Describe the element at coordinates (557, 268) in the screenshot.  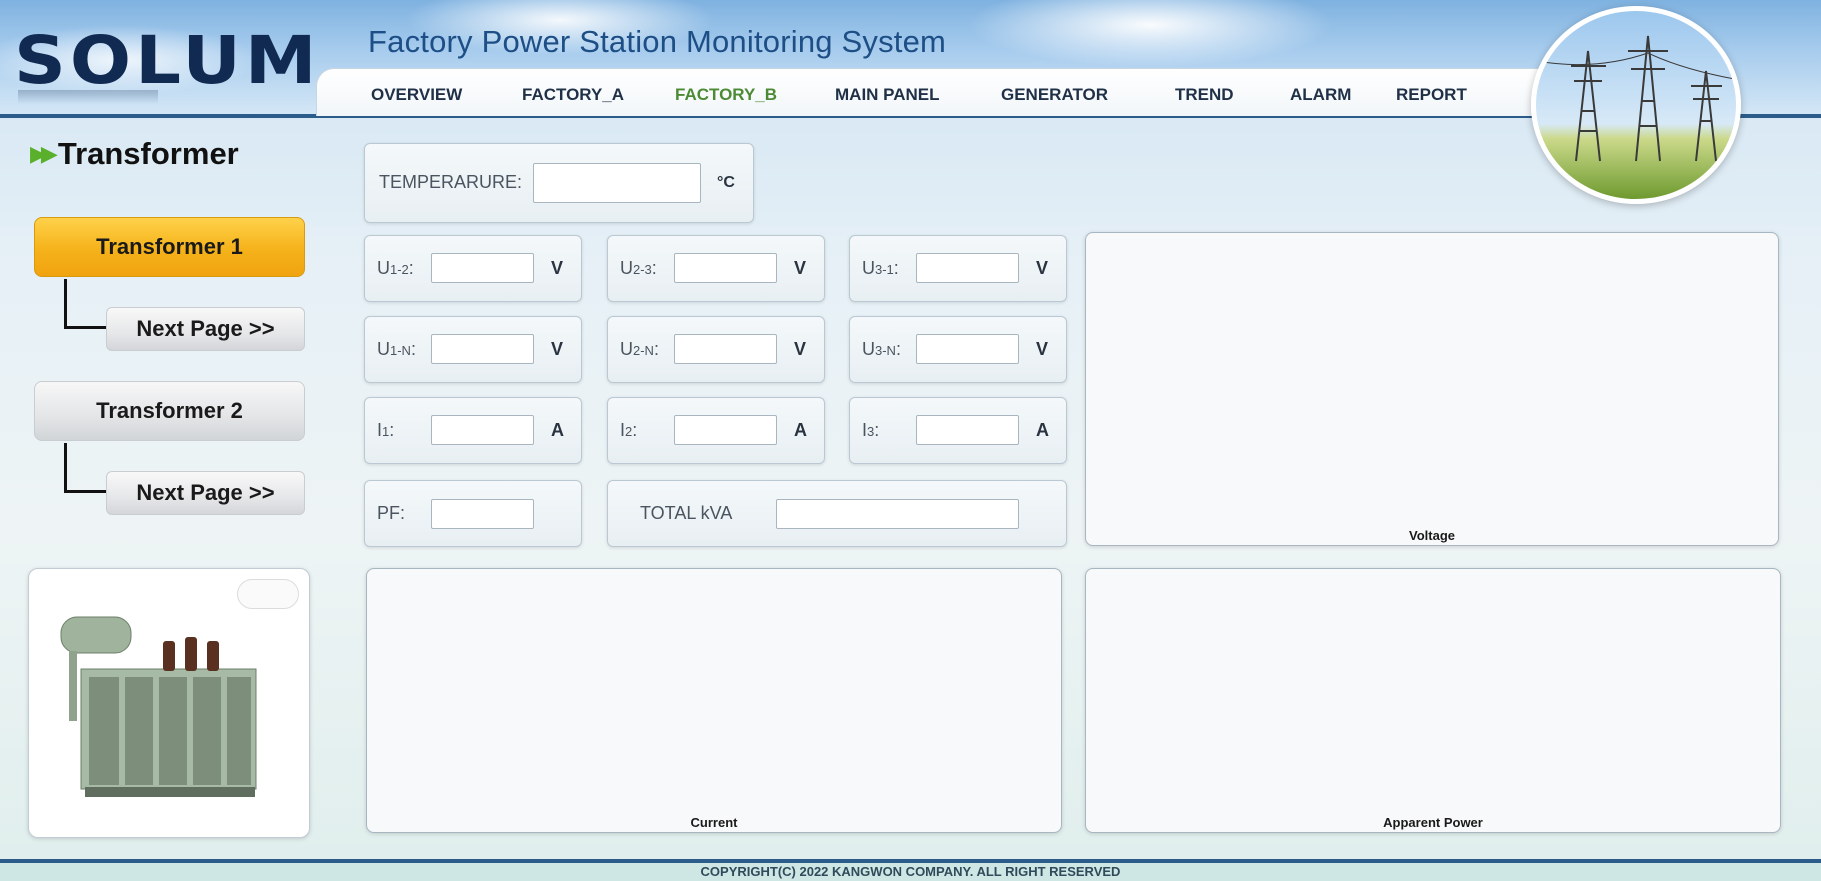
I see `u12-unit: V` at that location.